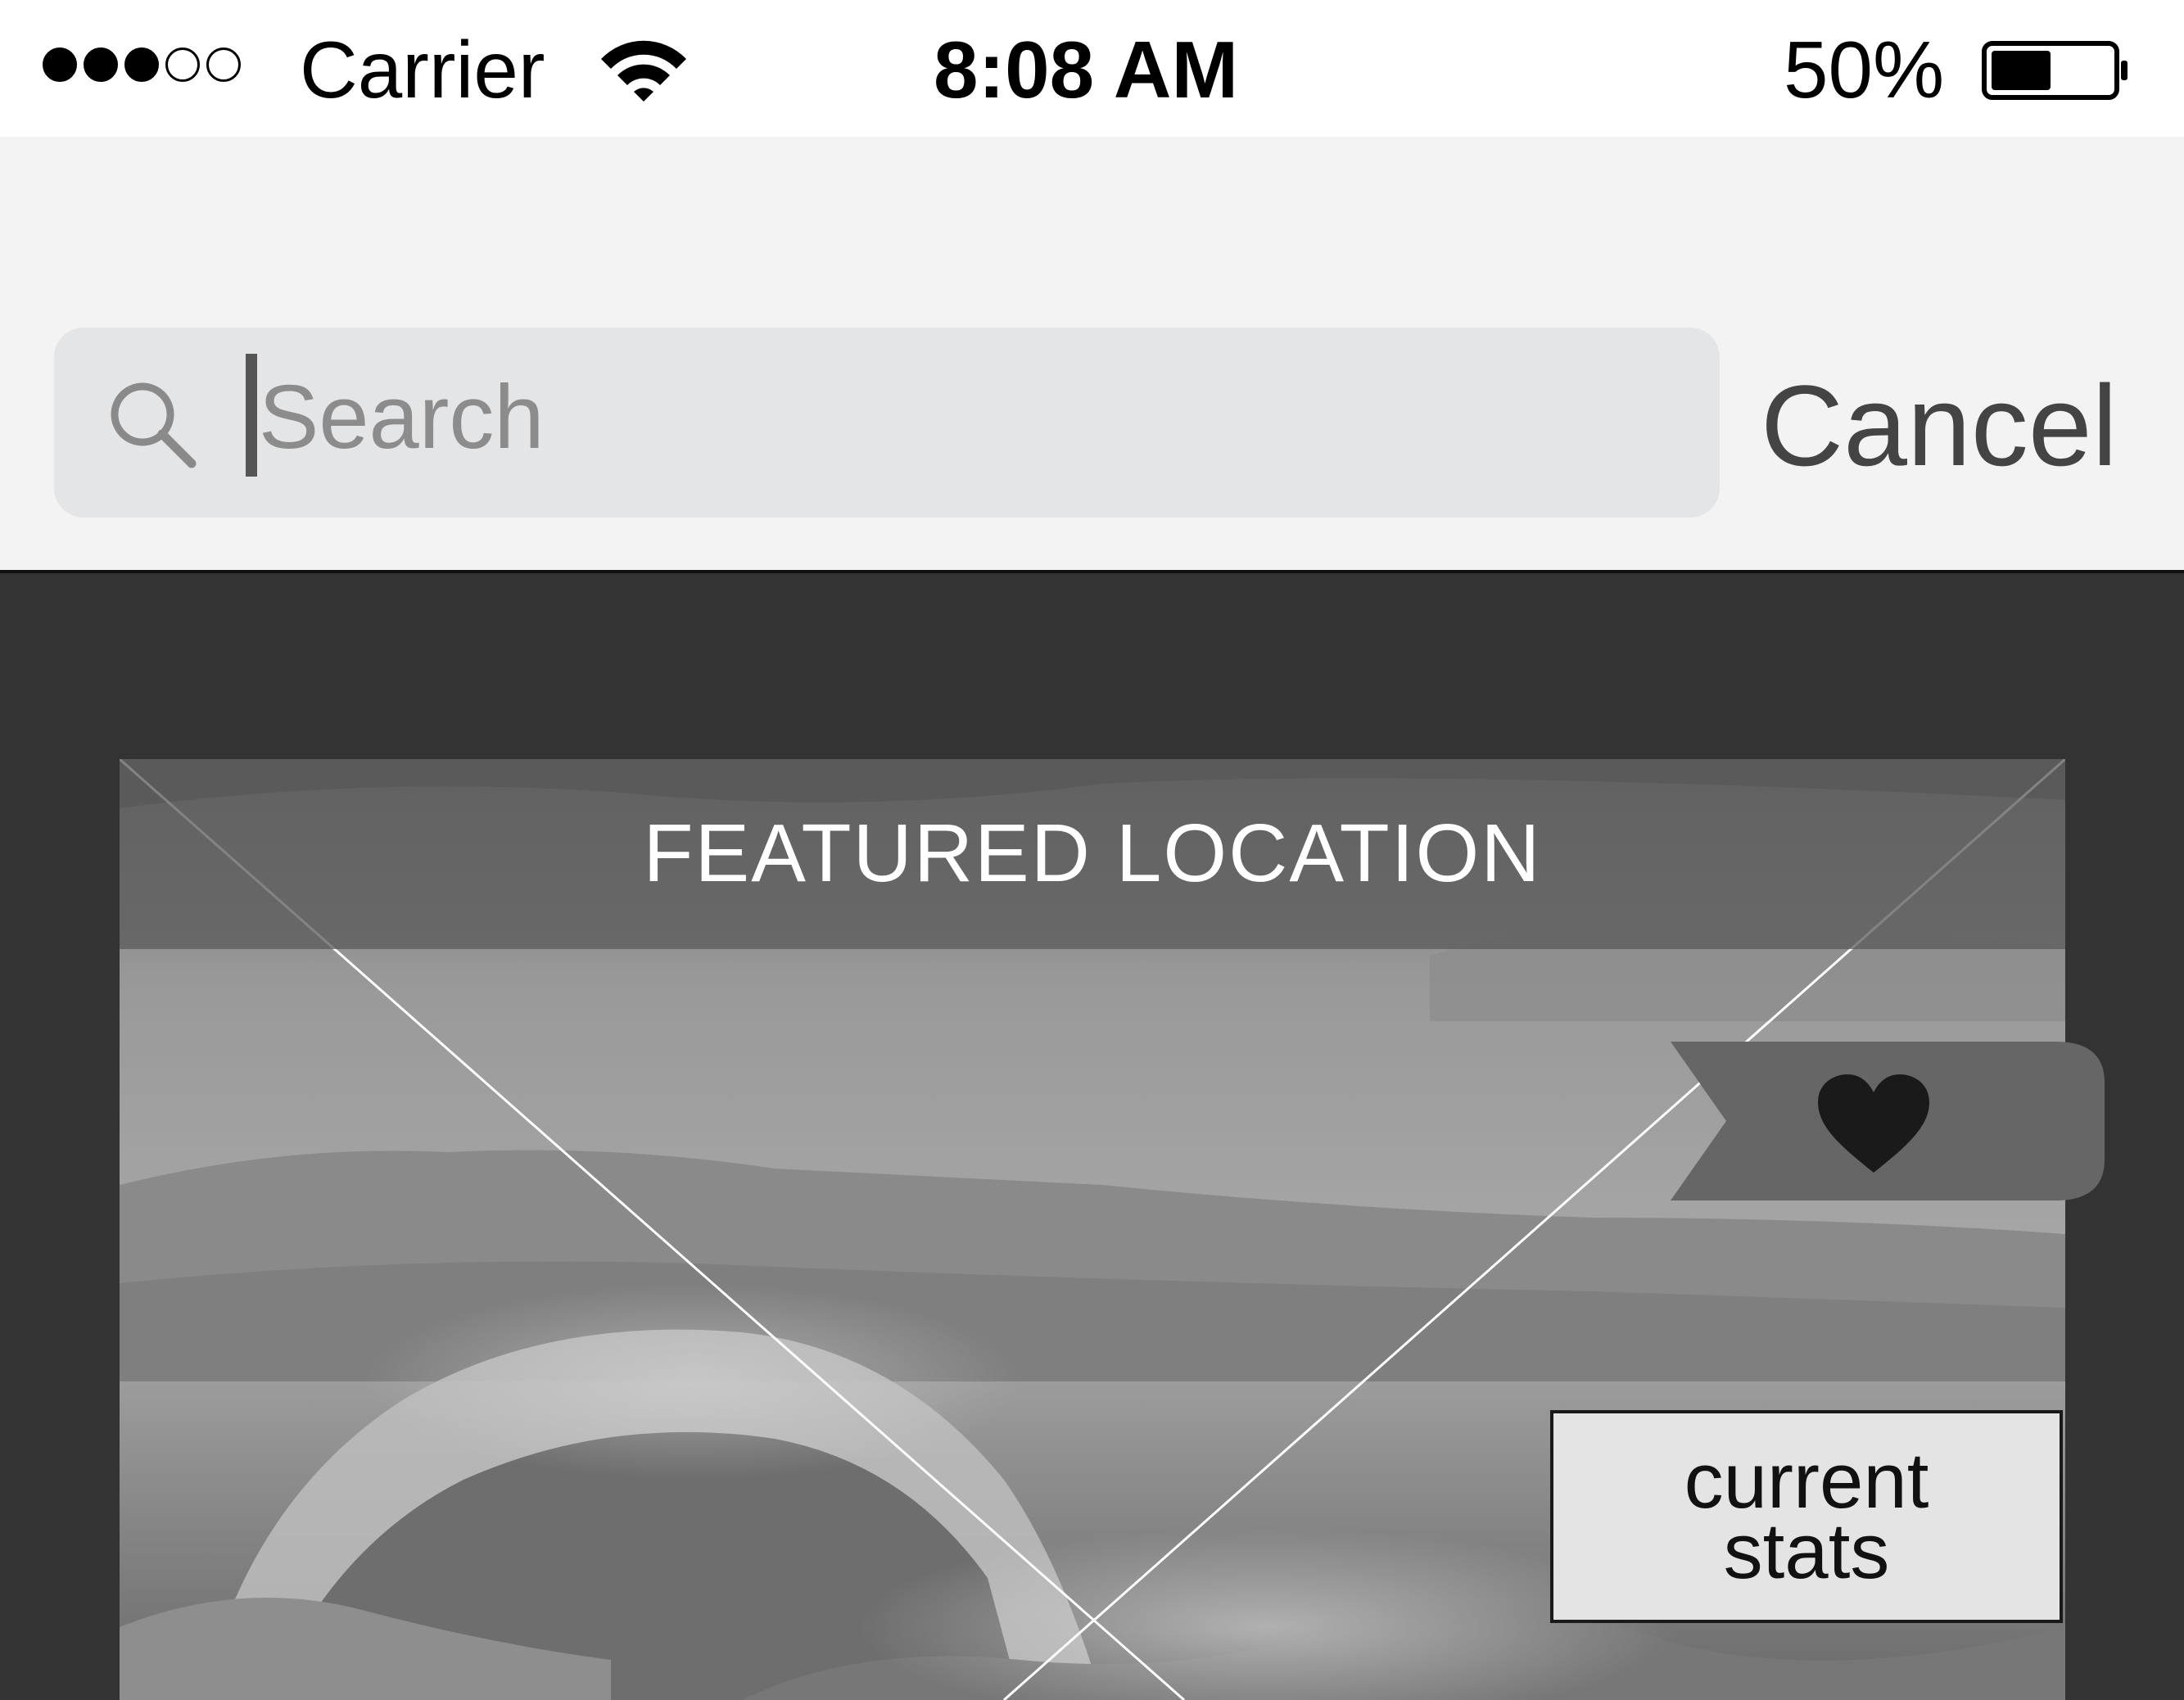  What do you see at coordinates (1807, 1481) in the screenshot?
I see `stats-label-line1: current` at bounding box center [1807, 1481].